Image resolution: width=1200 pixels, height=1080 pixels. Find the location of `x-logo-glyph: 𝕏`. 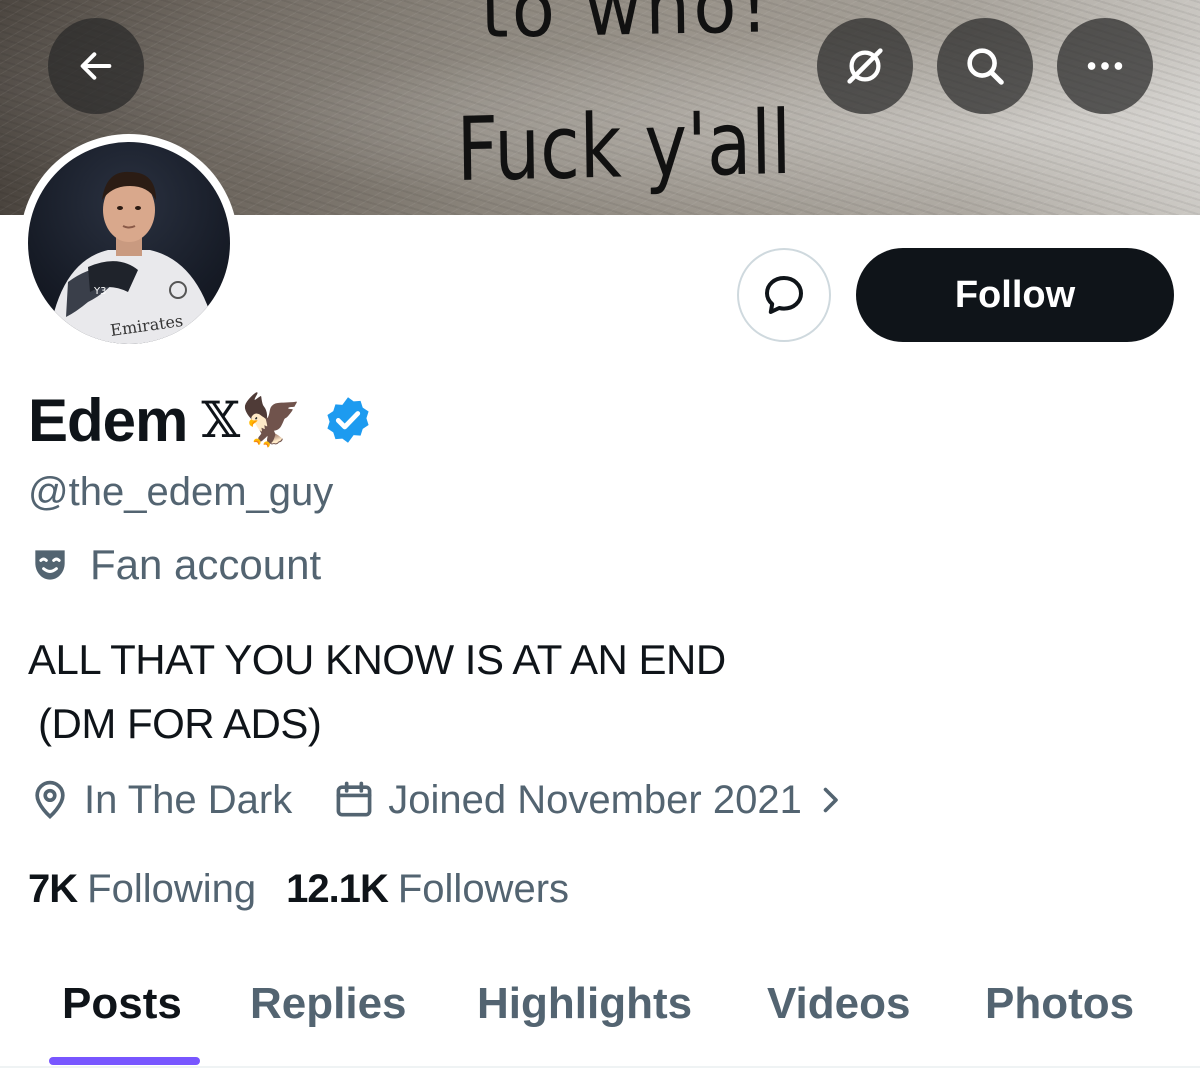

x-logo-glyph: 𝕏 is located at coordinates (221, 420).